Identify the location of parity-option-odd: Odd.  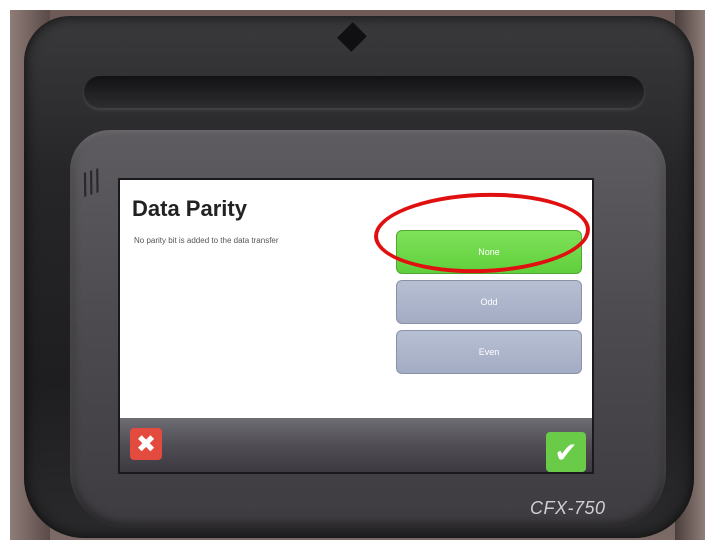
(489, 302).